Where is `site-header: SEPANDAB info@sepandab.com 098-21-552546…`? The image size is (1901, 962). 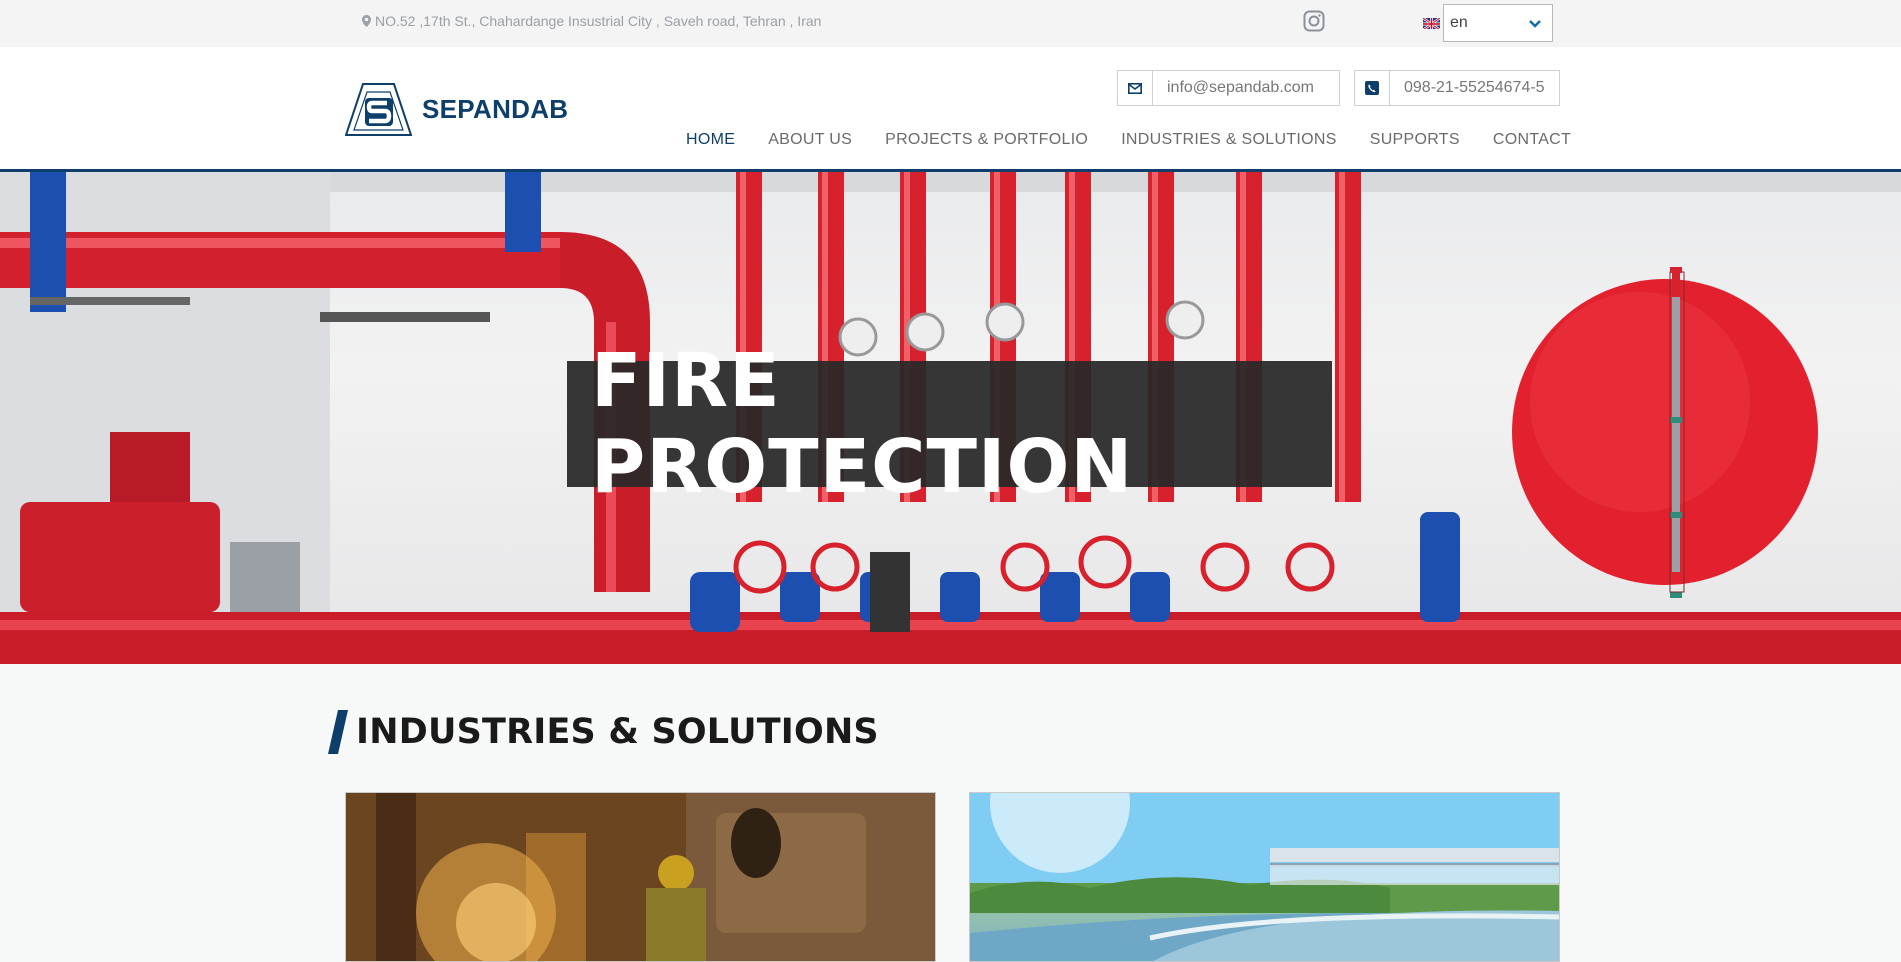
site-header: SEPANDAB info@sepandab.com 098-21-552546… is located at coordinates (950, 109).